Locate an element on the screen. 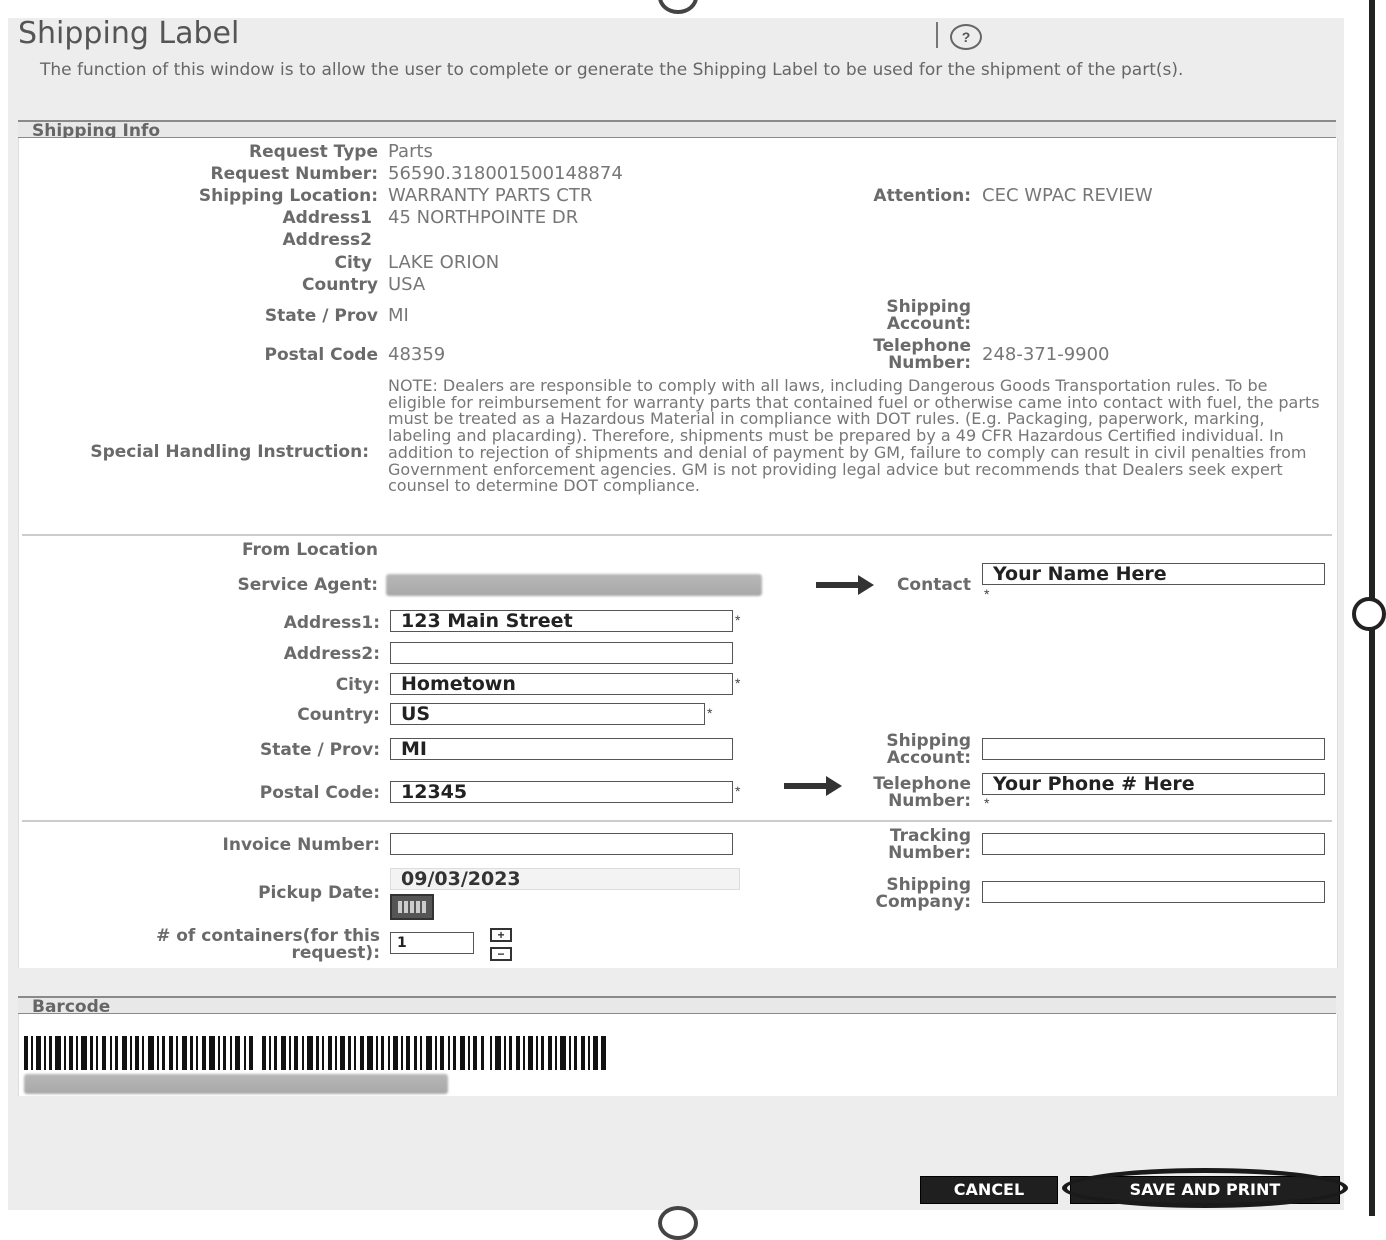 This screenshot has width=1386, height=1240. shipping-company-label-line2: Company: is located at coordinates (923, 902).